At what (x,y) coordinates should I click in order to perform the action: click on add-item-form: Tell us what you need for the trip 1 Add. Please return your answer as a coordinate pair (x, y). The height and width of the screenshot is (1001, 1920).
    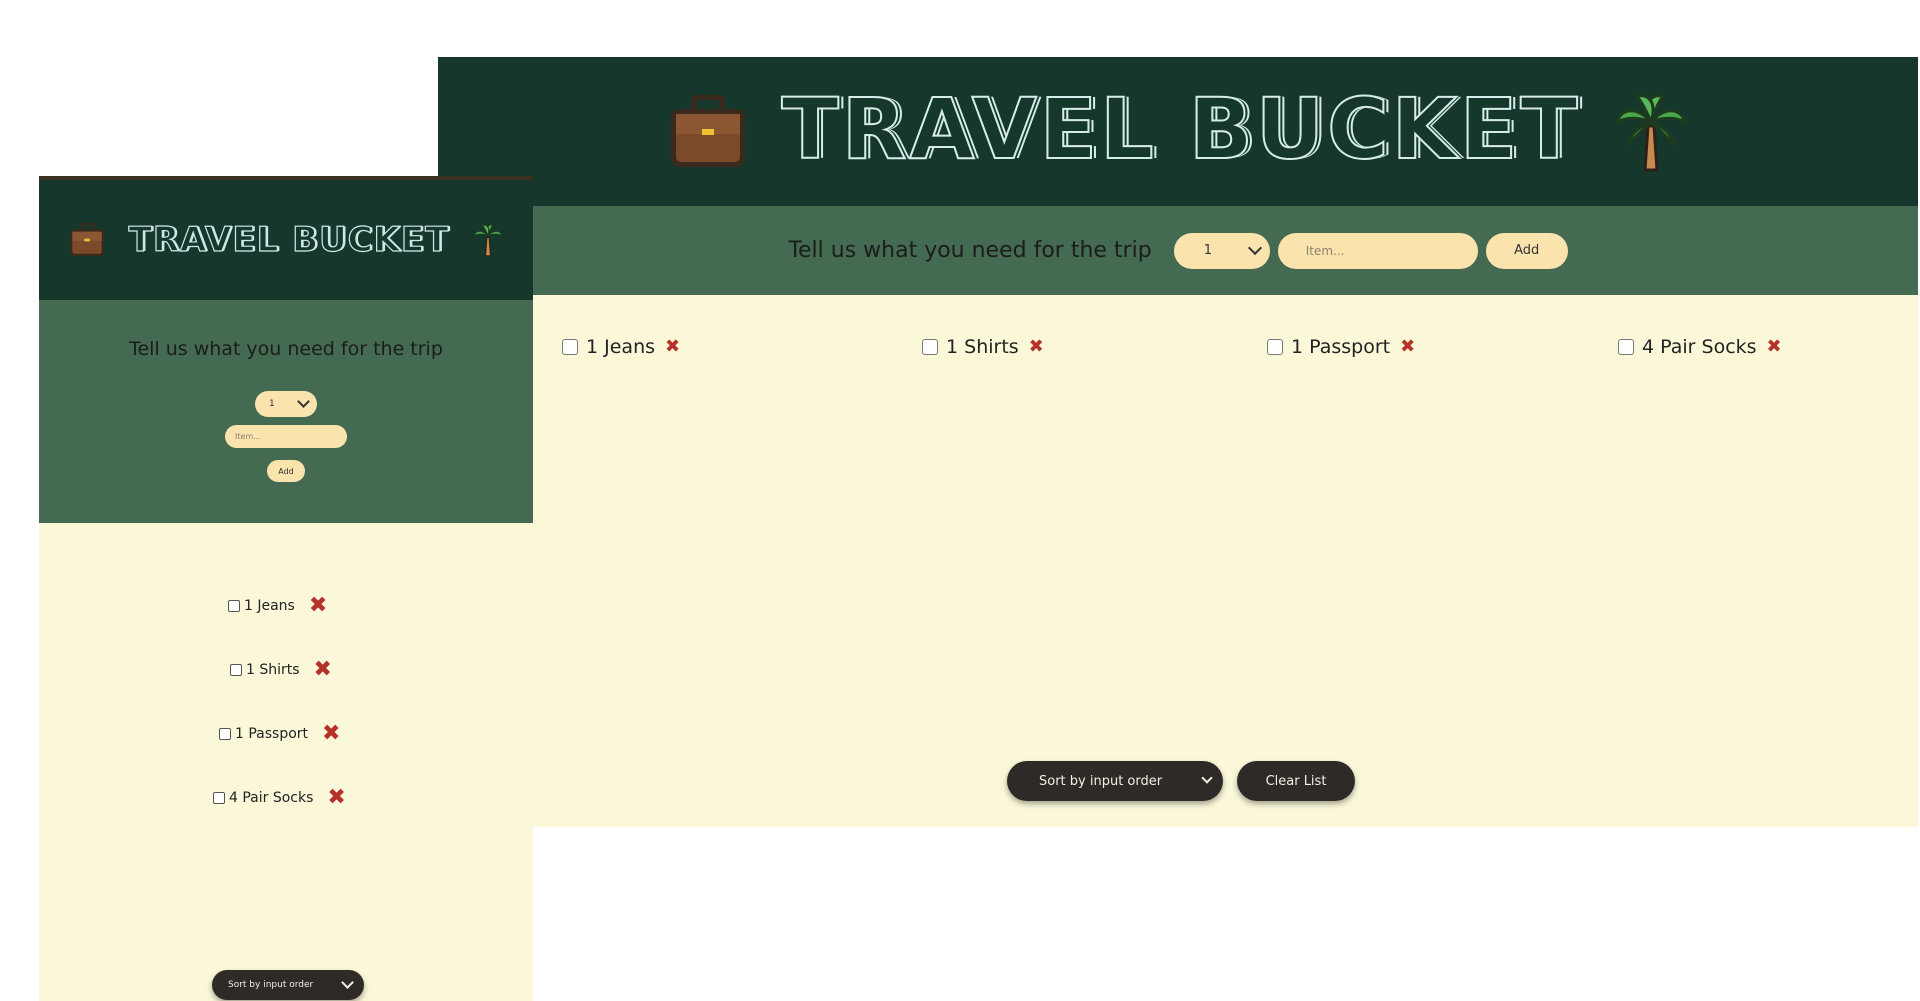
    Looking at the image, I should click on (1178, 250).